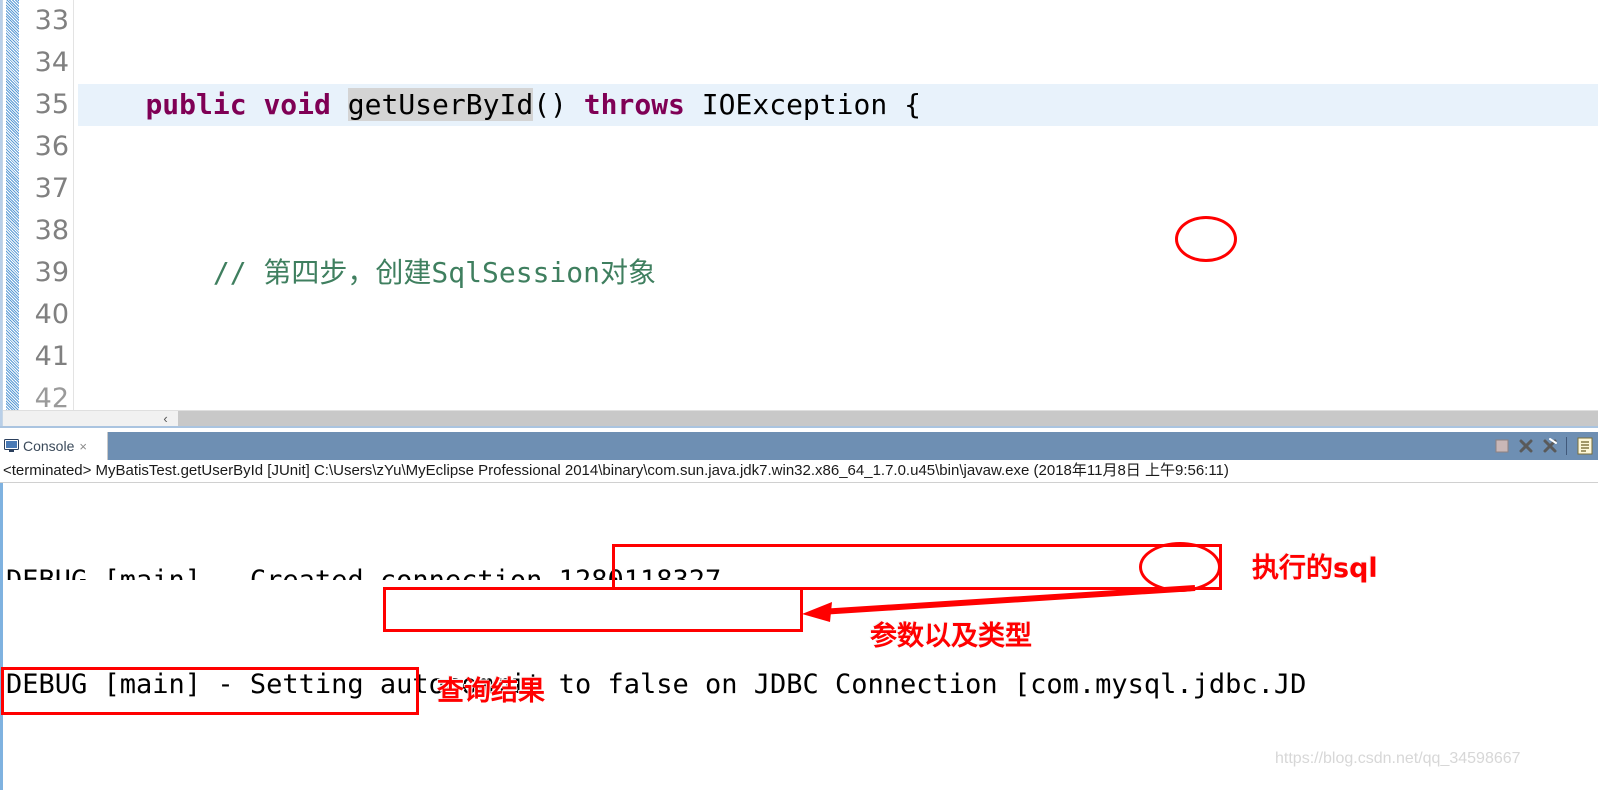 The height and width of the screenshot is (790, 1598). What do you see at coordinates (297, 104) in the screenshot?
I see `keyword-void: void` at bounding box center [297, 104].